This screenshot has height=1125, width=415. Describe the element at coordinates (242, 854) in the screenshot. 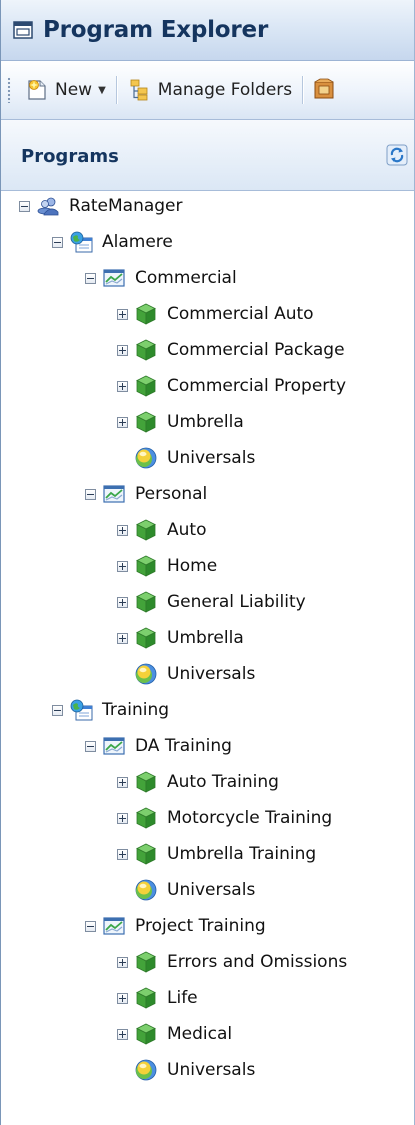

I see `tree-node-label: Umbrella Training` at that location.